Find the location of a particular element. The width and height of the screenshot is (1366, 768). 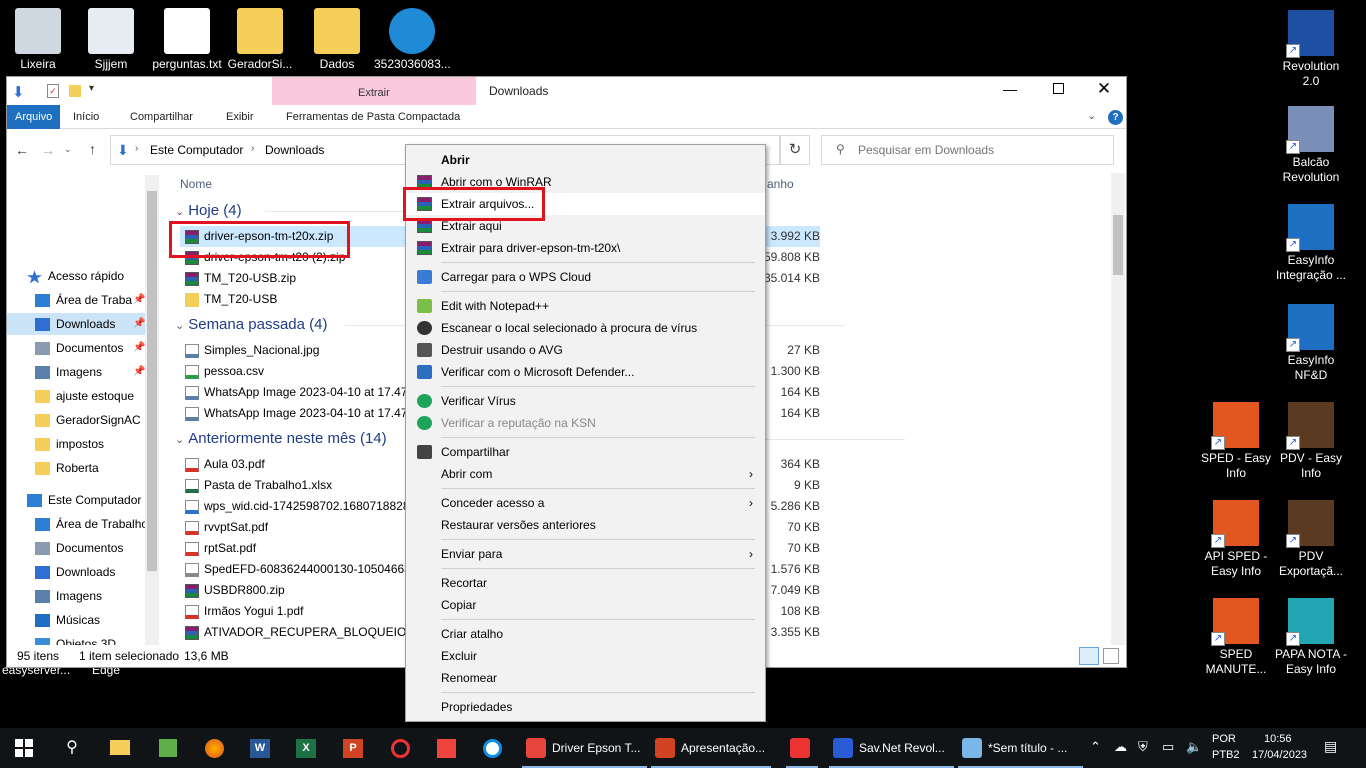

taskbar-app-app is located at coordinates (802, 748).